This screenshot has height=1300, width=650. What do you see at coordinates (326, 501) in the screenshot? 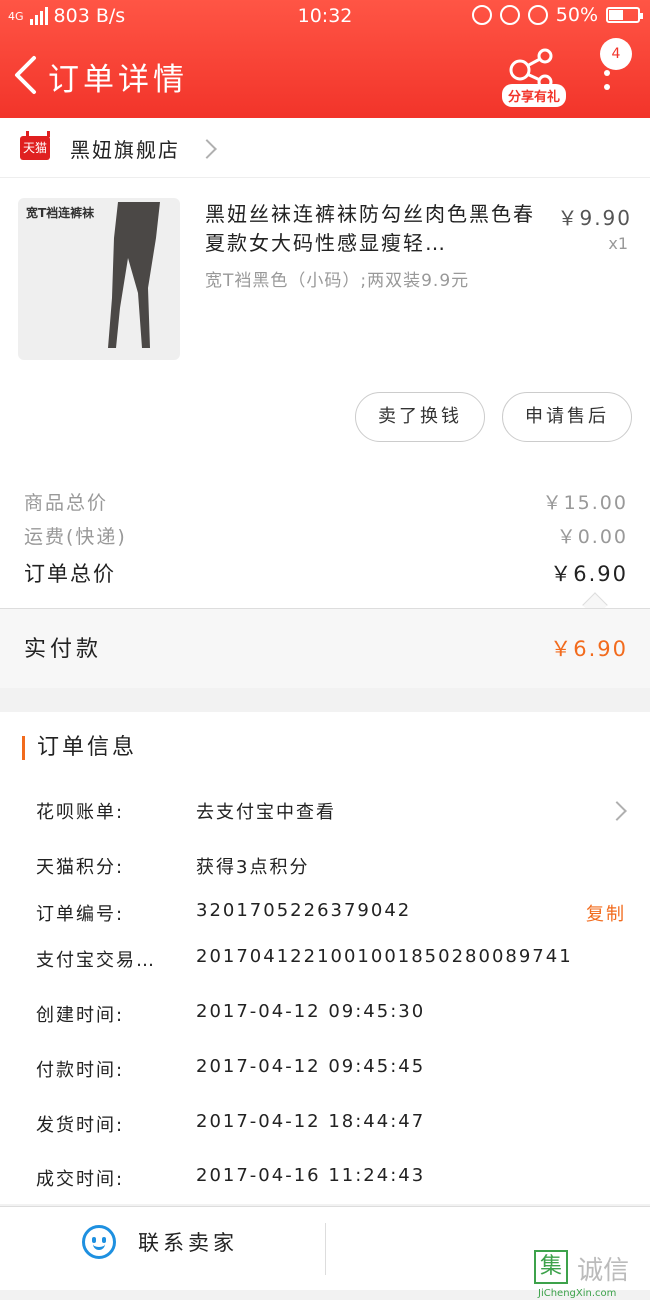
I see `goods-total-row: 商品总价 ￥15.00` at bounding box center [326, 501].